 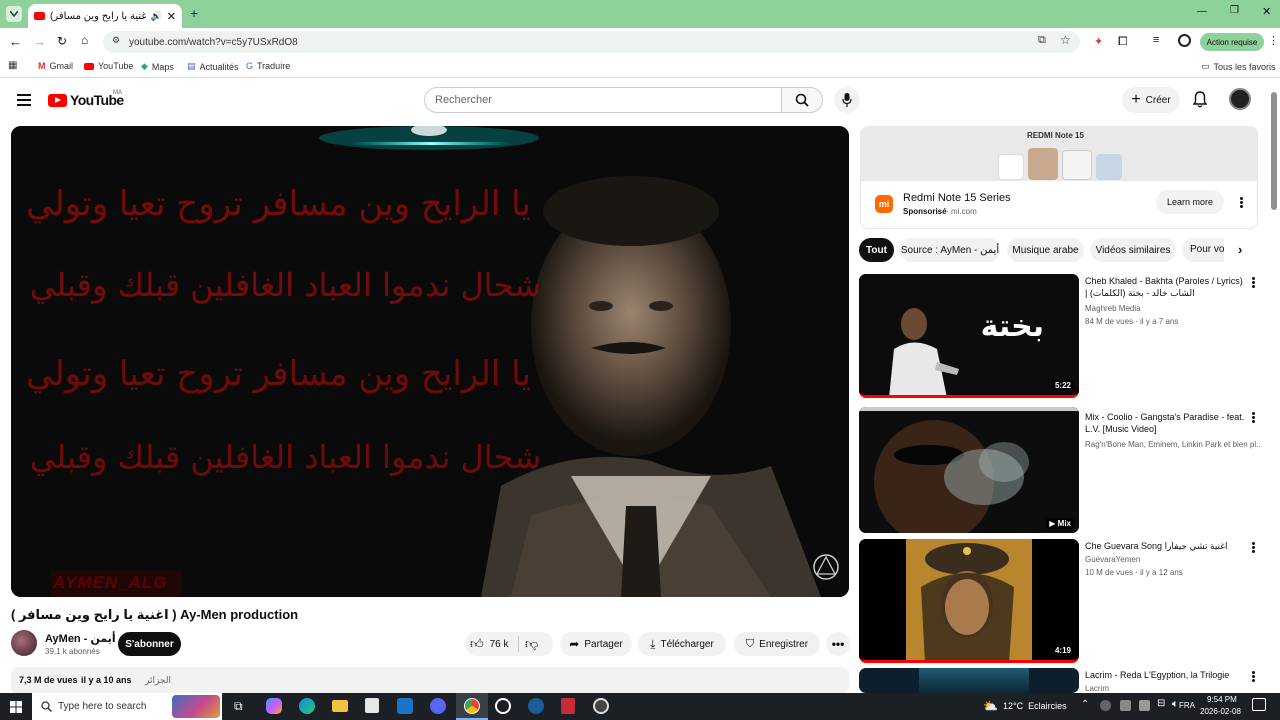 What do you see at coordinates (1035, 706) in the screenshot?
I see `weather-text: 12°C Eclaircies` at bounding box center [1035, 706].